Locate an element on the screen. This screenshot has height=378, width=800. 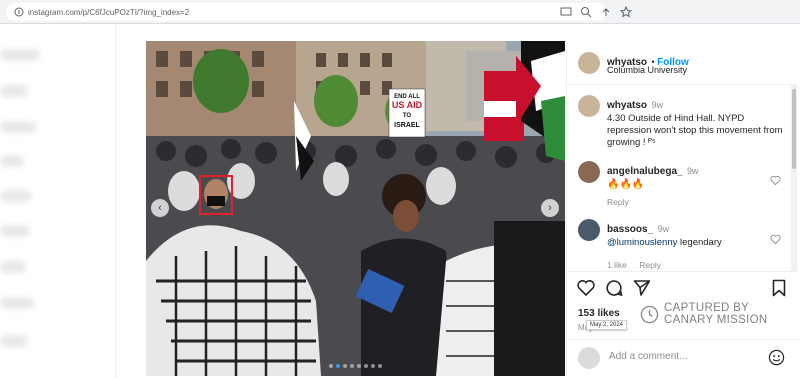
address-bar: instagram.com/p/C6fJcuPOzTI/?img_index=2 is located at coordinates (306, 12).